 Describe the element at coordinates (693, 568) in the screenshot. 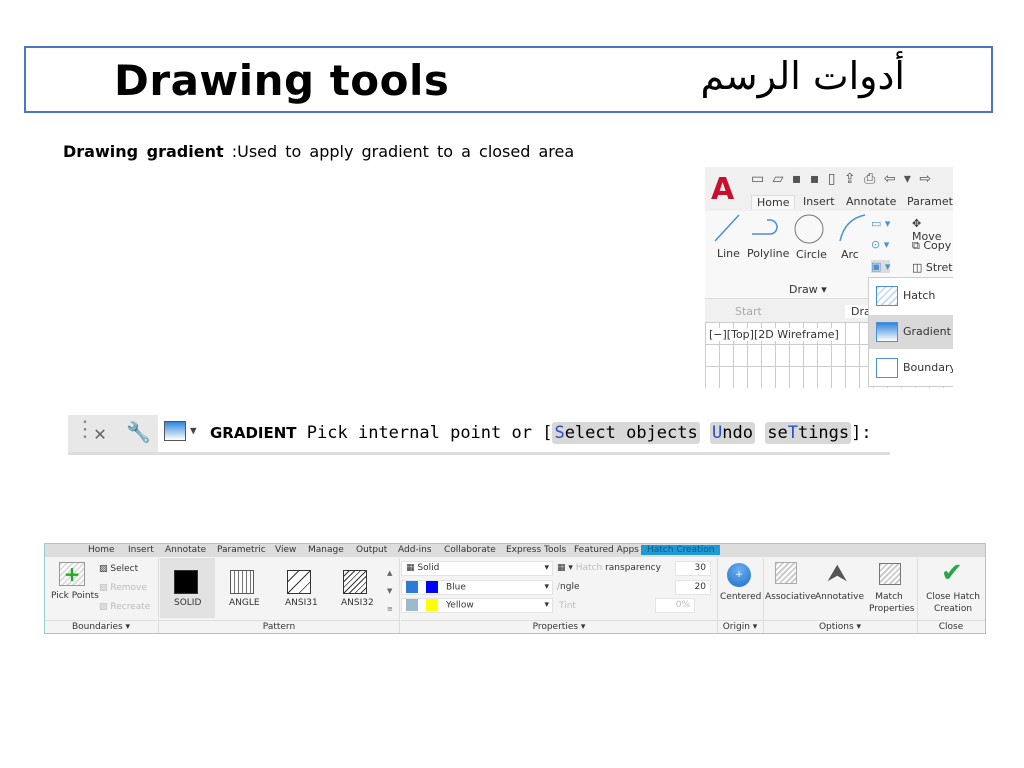

I see `transparency-input: 30` at that location.